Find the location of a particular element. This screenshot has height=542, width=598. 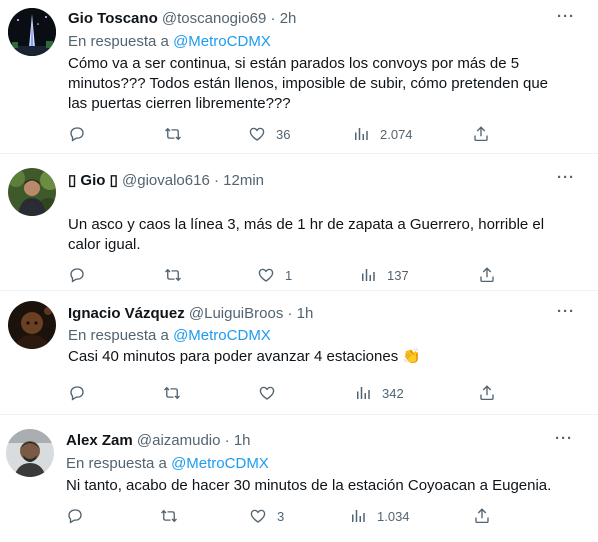

author-handle: @LuiguiBroos is located at coordinates (236, 313).